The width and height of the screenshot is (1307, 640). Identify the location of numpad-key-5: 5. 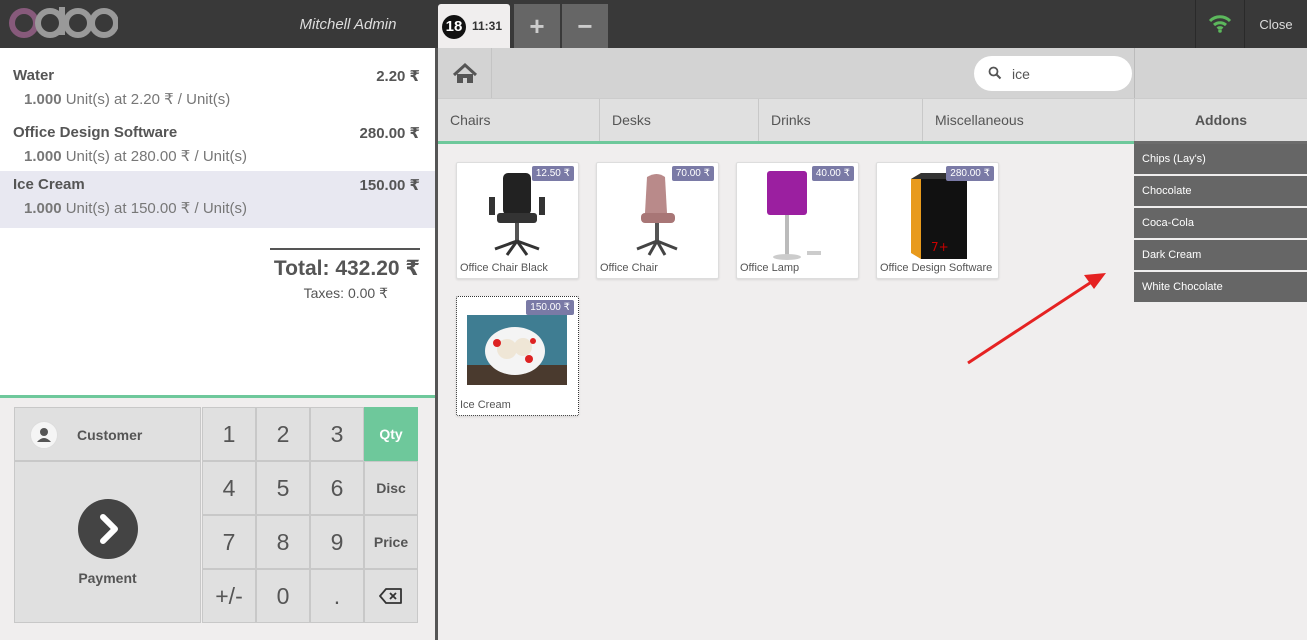
(283, 488).